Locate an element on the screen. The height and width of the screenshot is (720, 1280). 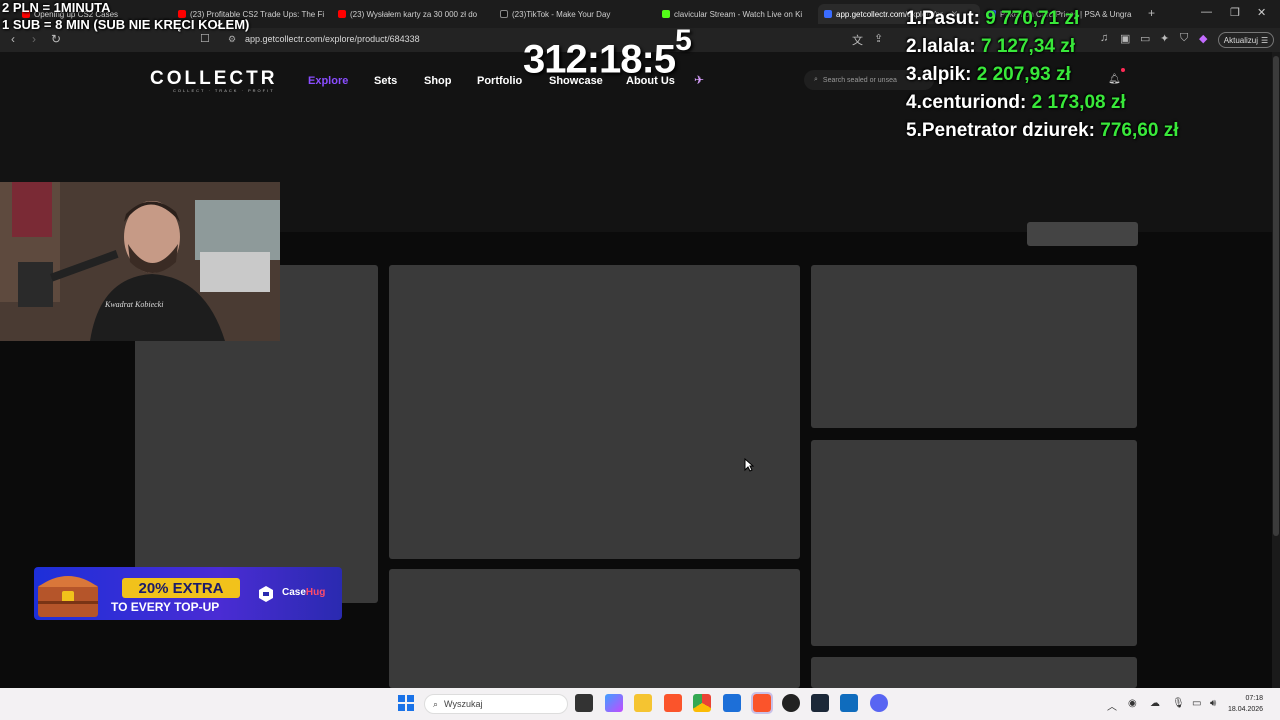
leaderboard-row: 2.lalala: 7 127,34 zł is located at coordinates (991, 46).